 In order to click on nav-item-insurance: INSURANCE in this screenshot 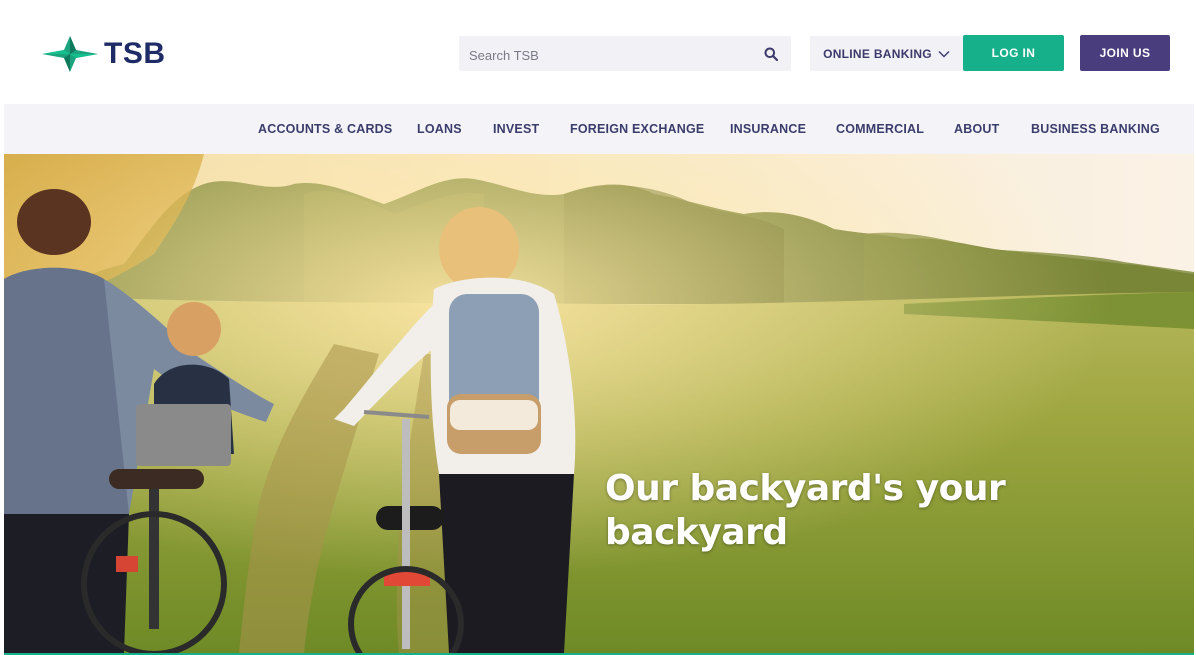, I will do `click(768, 129)`.